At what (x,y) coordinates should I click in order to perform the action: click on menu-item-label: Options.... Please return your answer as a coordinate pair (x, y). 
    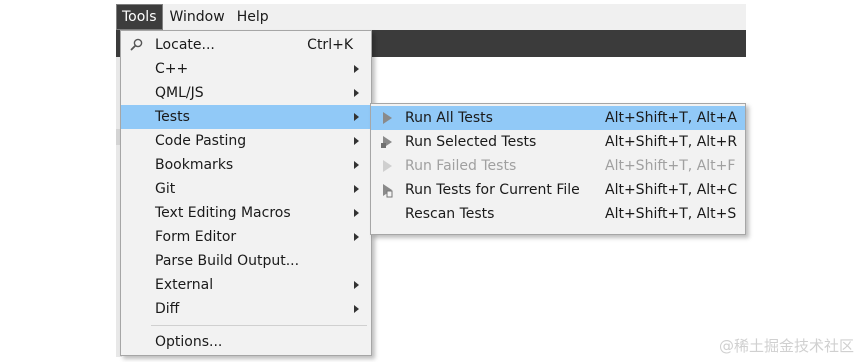
    Looking at the image, I should click on (189, 342).